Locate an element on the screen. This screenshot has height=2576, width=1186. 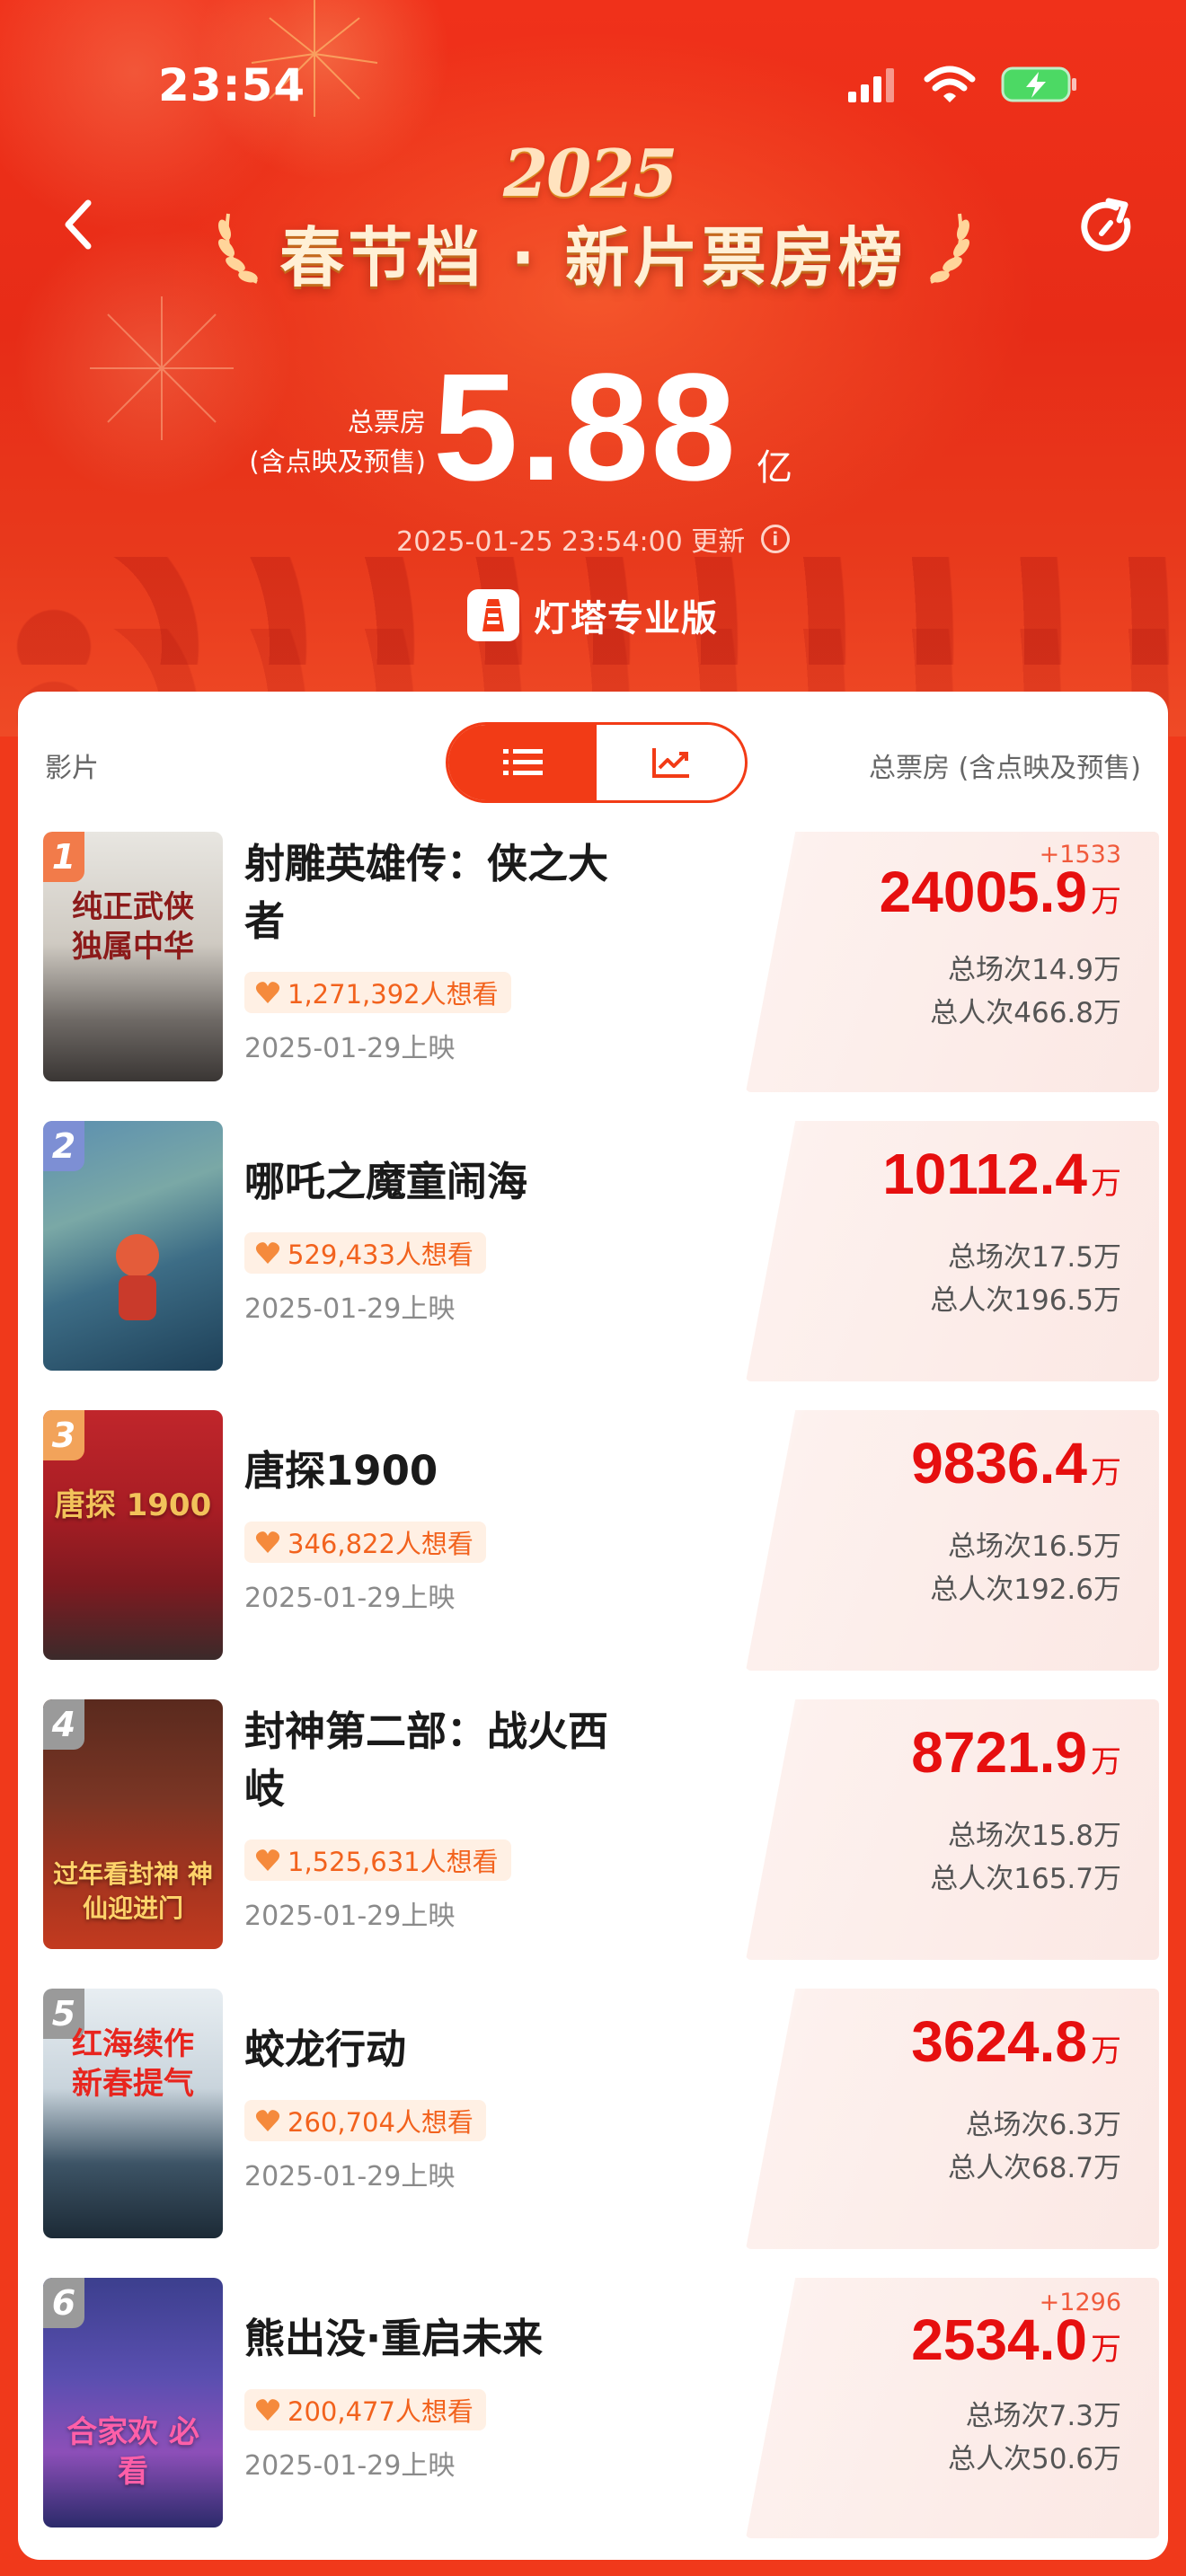
film-title-line1: 封神第二部：战火西 is located at coordinates (426, 1731).